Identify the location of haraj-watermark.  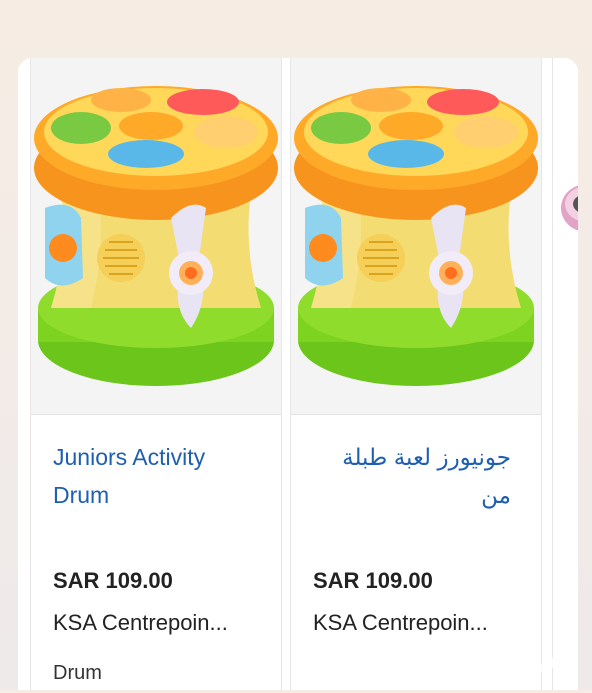
(465, 658).